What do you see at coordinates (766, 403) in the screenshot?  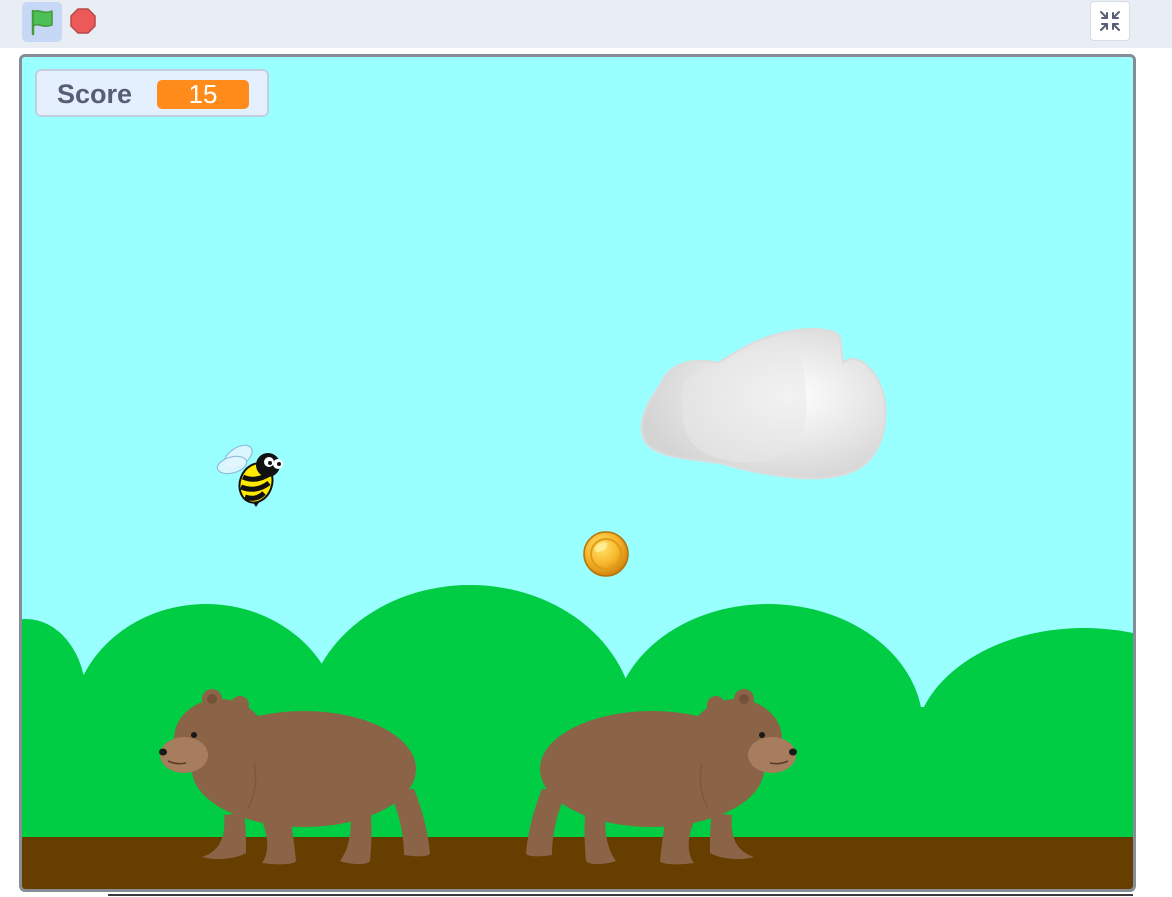 I see `cloud-sprite` at bounding box center [766, 403].